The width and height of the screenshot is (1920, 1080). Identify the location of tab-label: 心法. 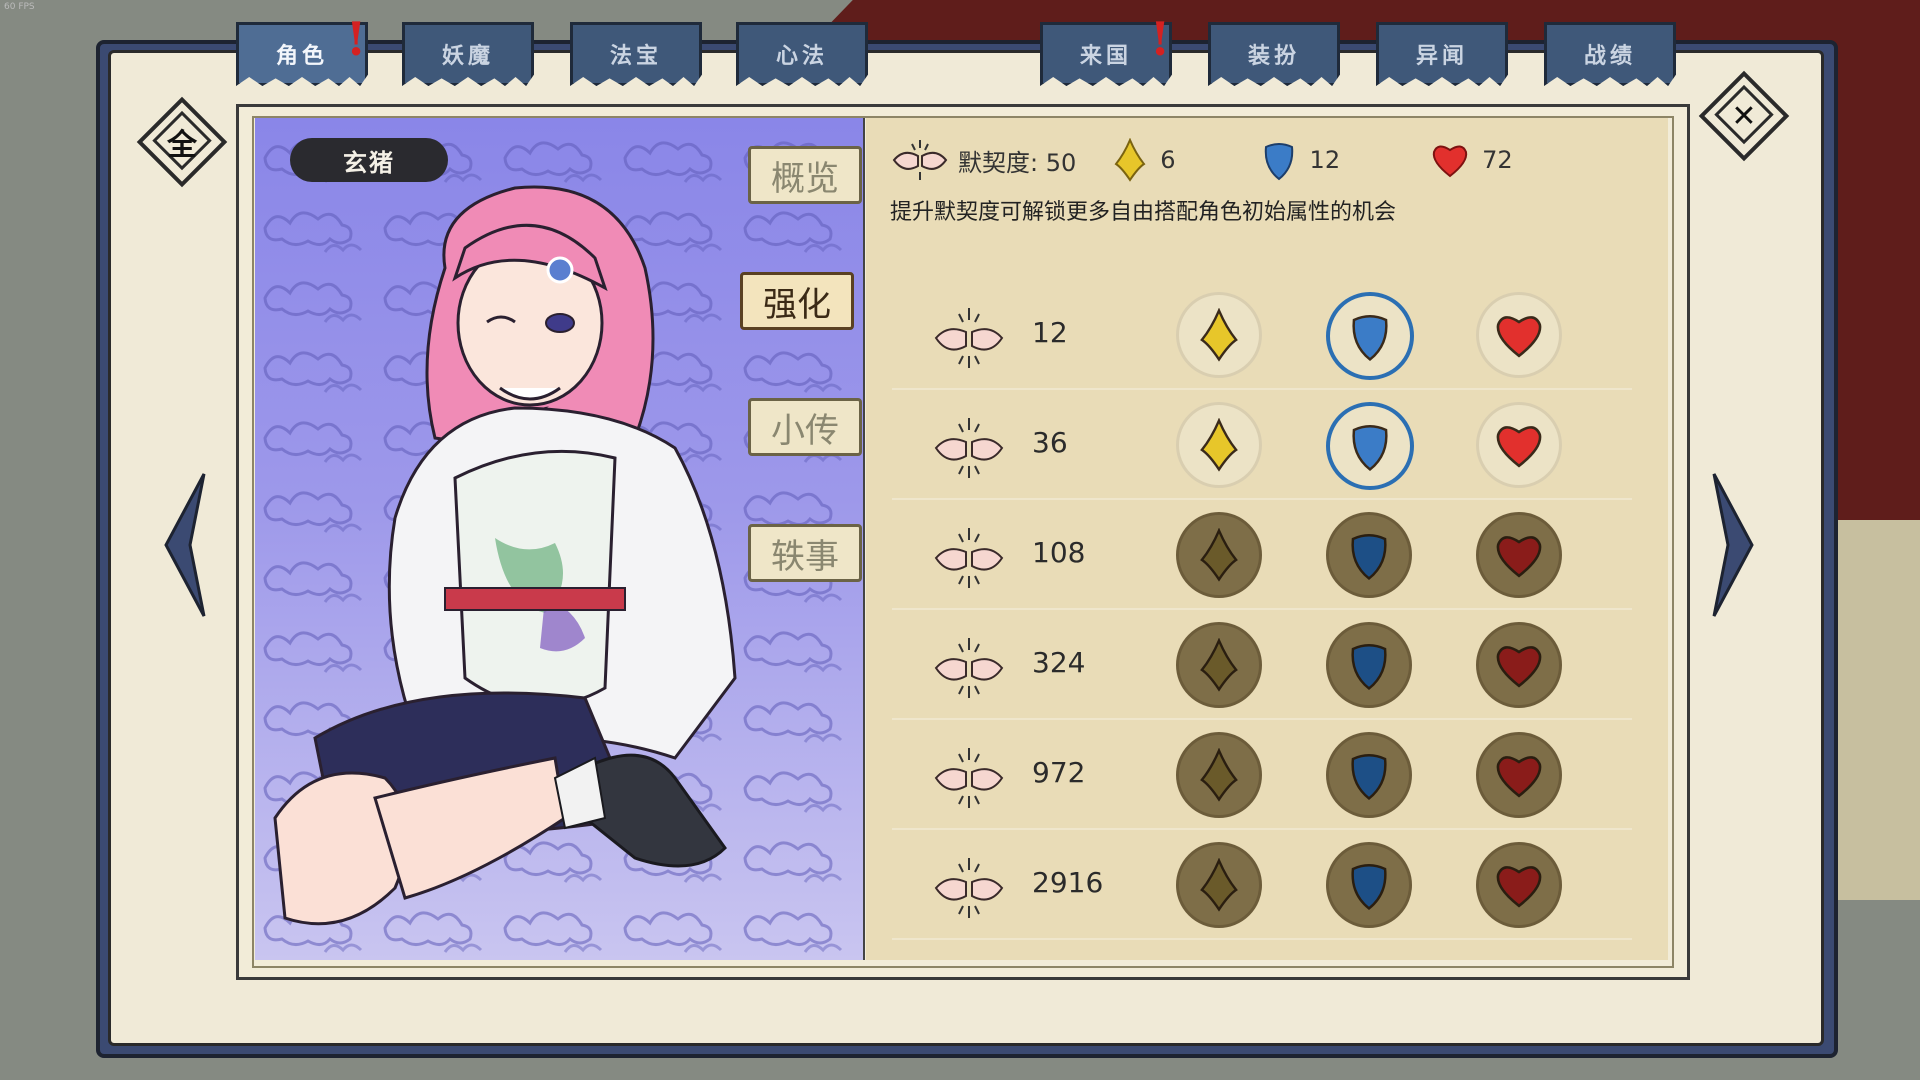
(801, 56).